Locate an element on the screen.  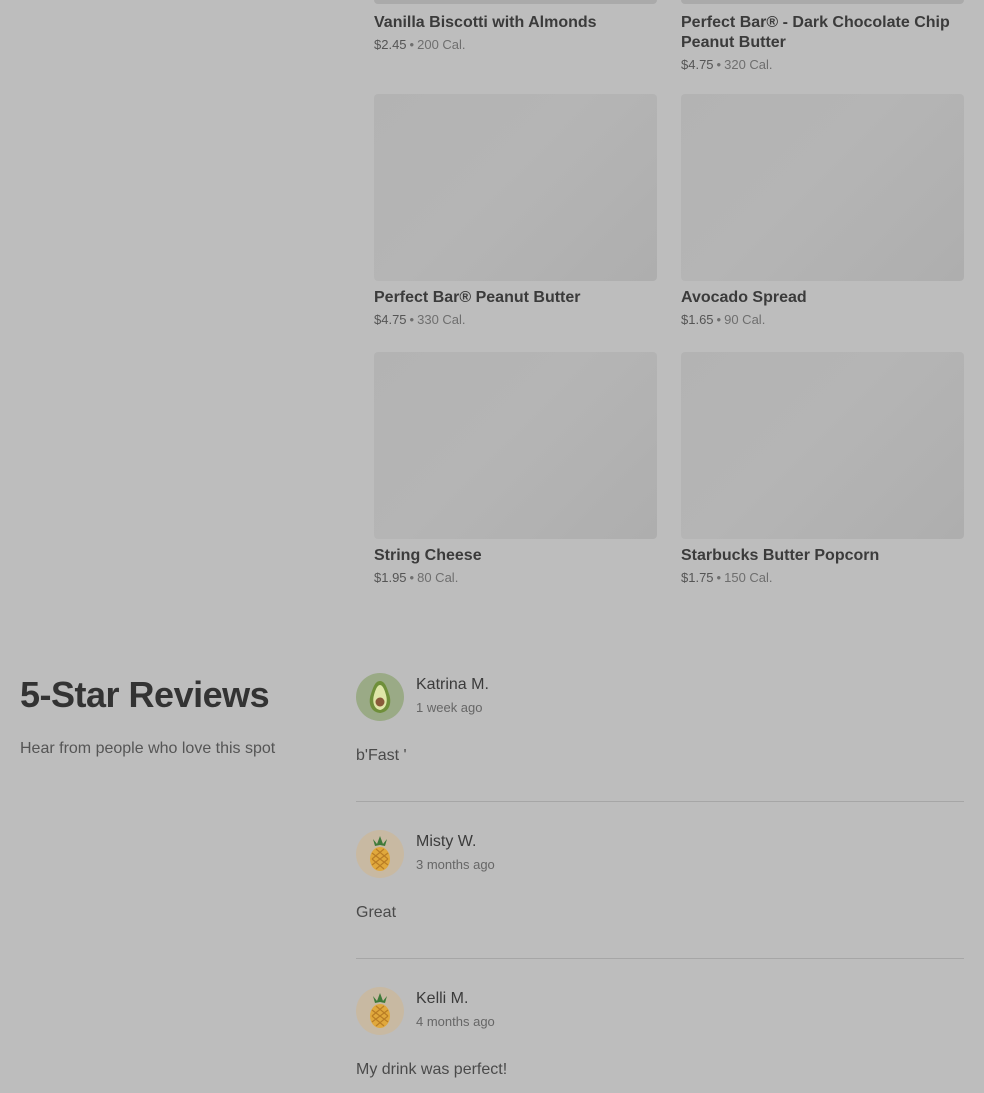
item-meta: $1.95 • 80 Cal. is located at coordinates (515, 578).